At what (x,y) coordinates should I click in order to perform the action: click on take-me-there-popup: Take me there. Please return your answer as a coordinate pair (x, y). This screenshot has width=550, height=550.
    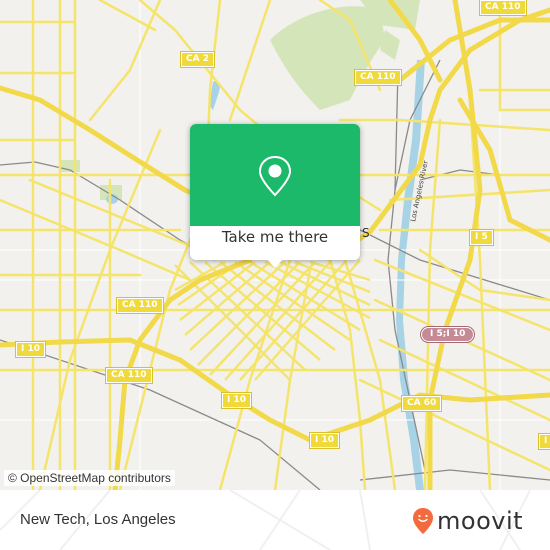
    Looking at the image, I should click on (275, 196).